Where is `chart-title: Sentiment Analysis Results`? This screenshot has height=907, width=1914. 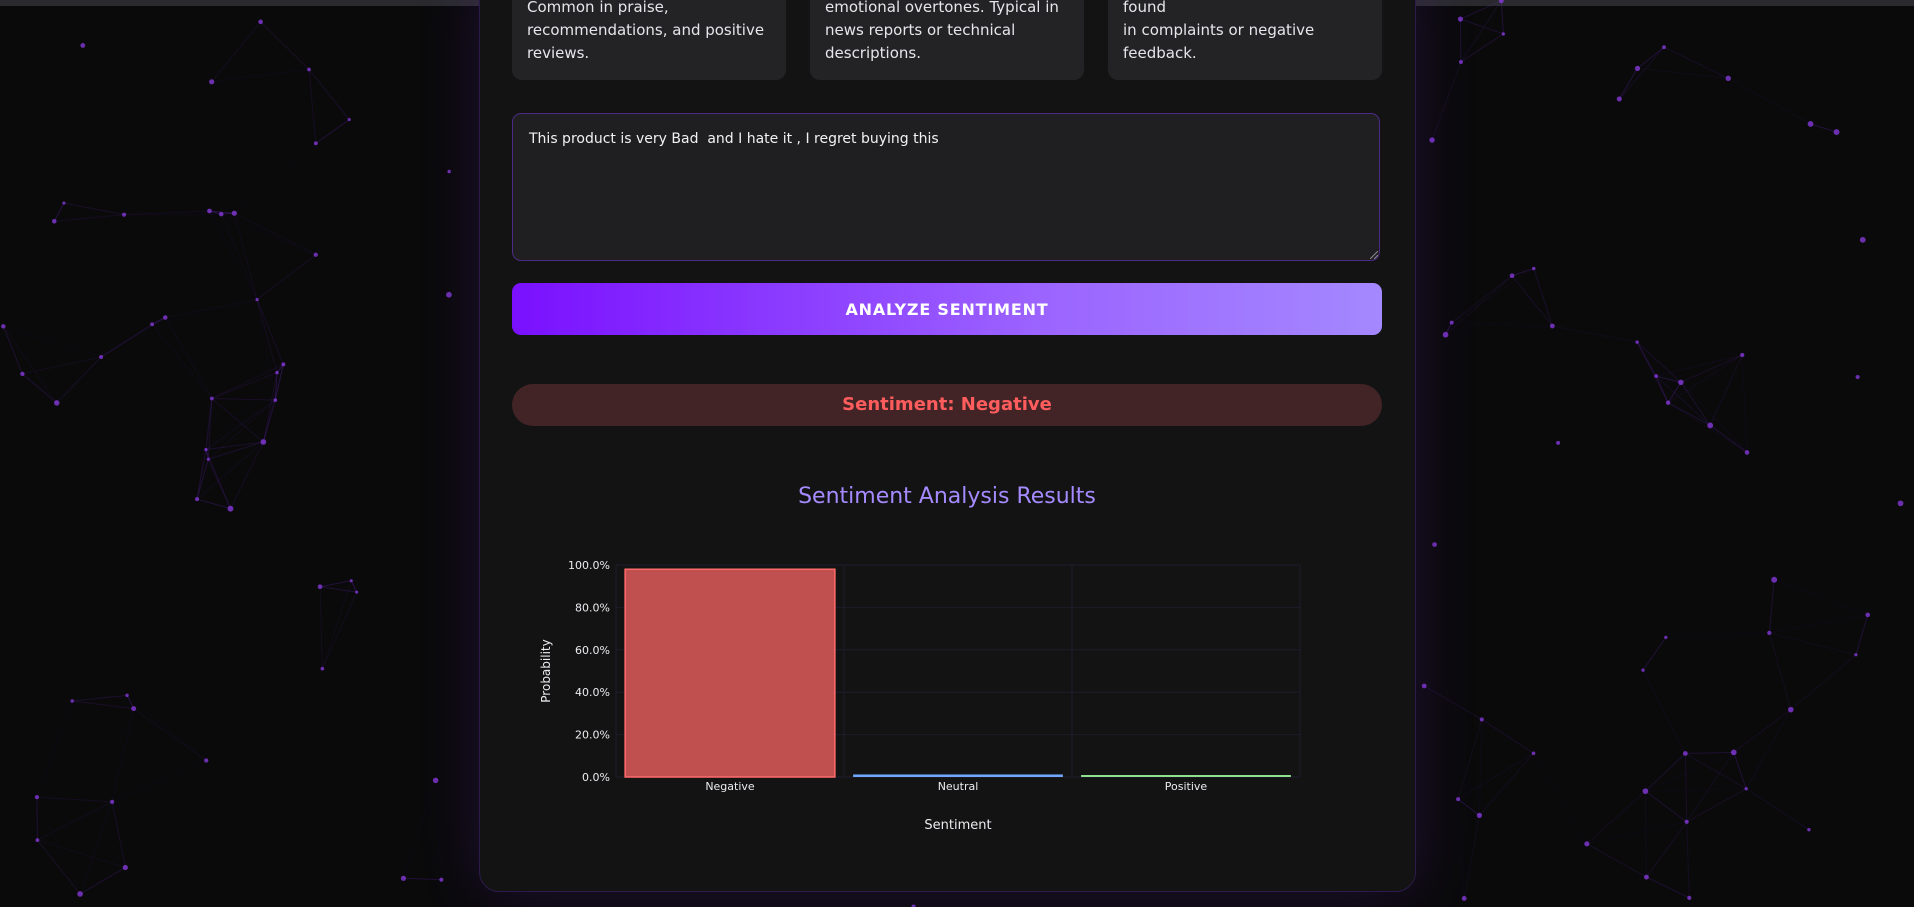 chart-title: Sentiment Analysis Results is located at coordinates (947, 496).